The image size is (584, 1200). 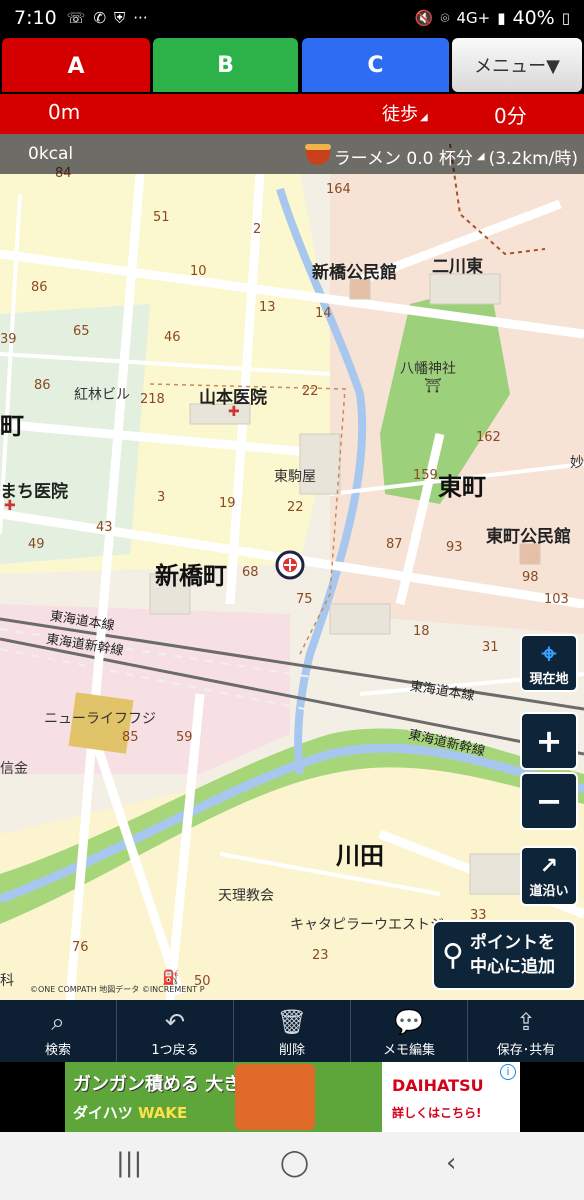 What do you see at coordinates (152, 399) in the screenshot?
I see `block-number: 218` at bounding box center [152, 399].